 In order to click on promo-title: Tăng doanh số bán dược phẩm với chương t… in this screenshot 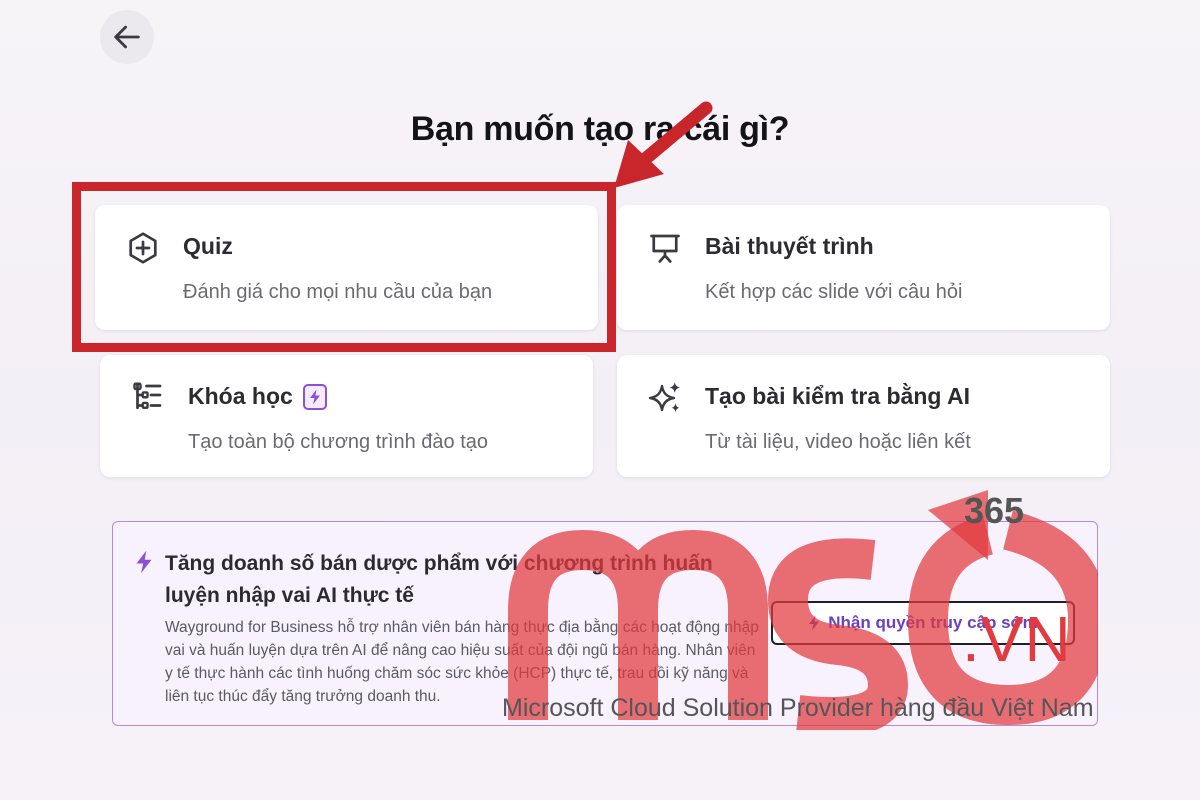, I will do `click(439, 579)`.